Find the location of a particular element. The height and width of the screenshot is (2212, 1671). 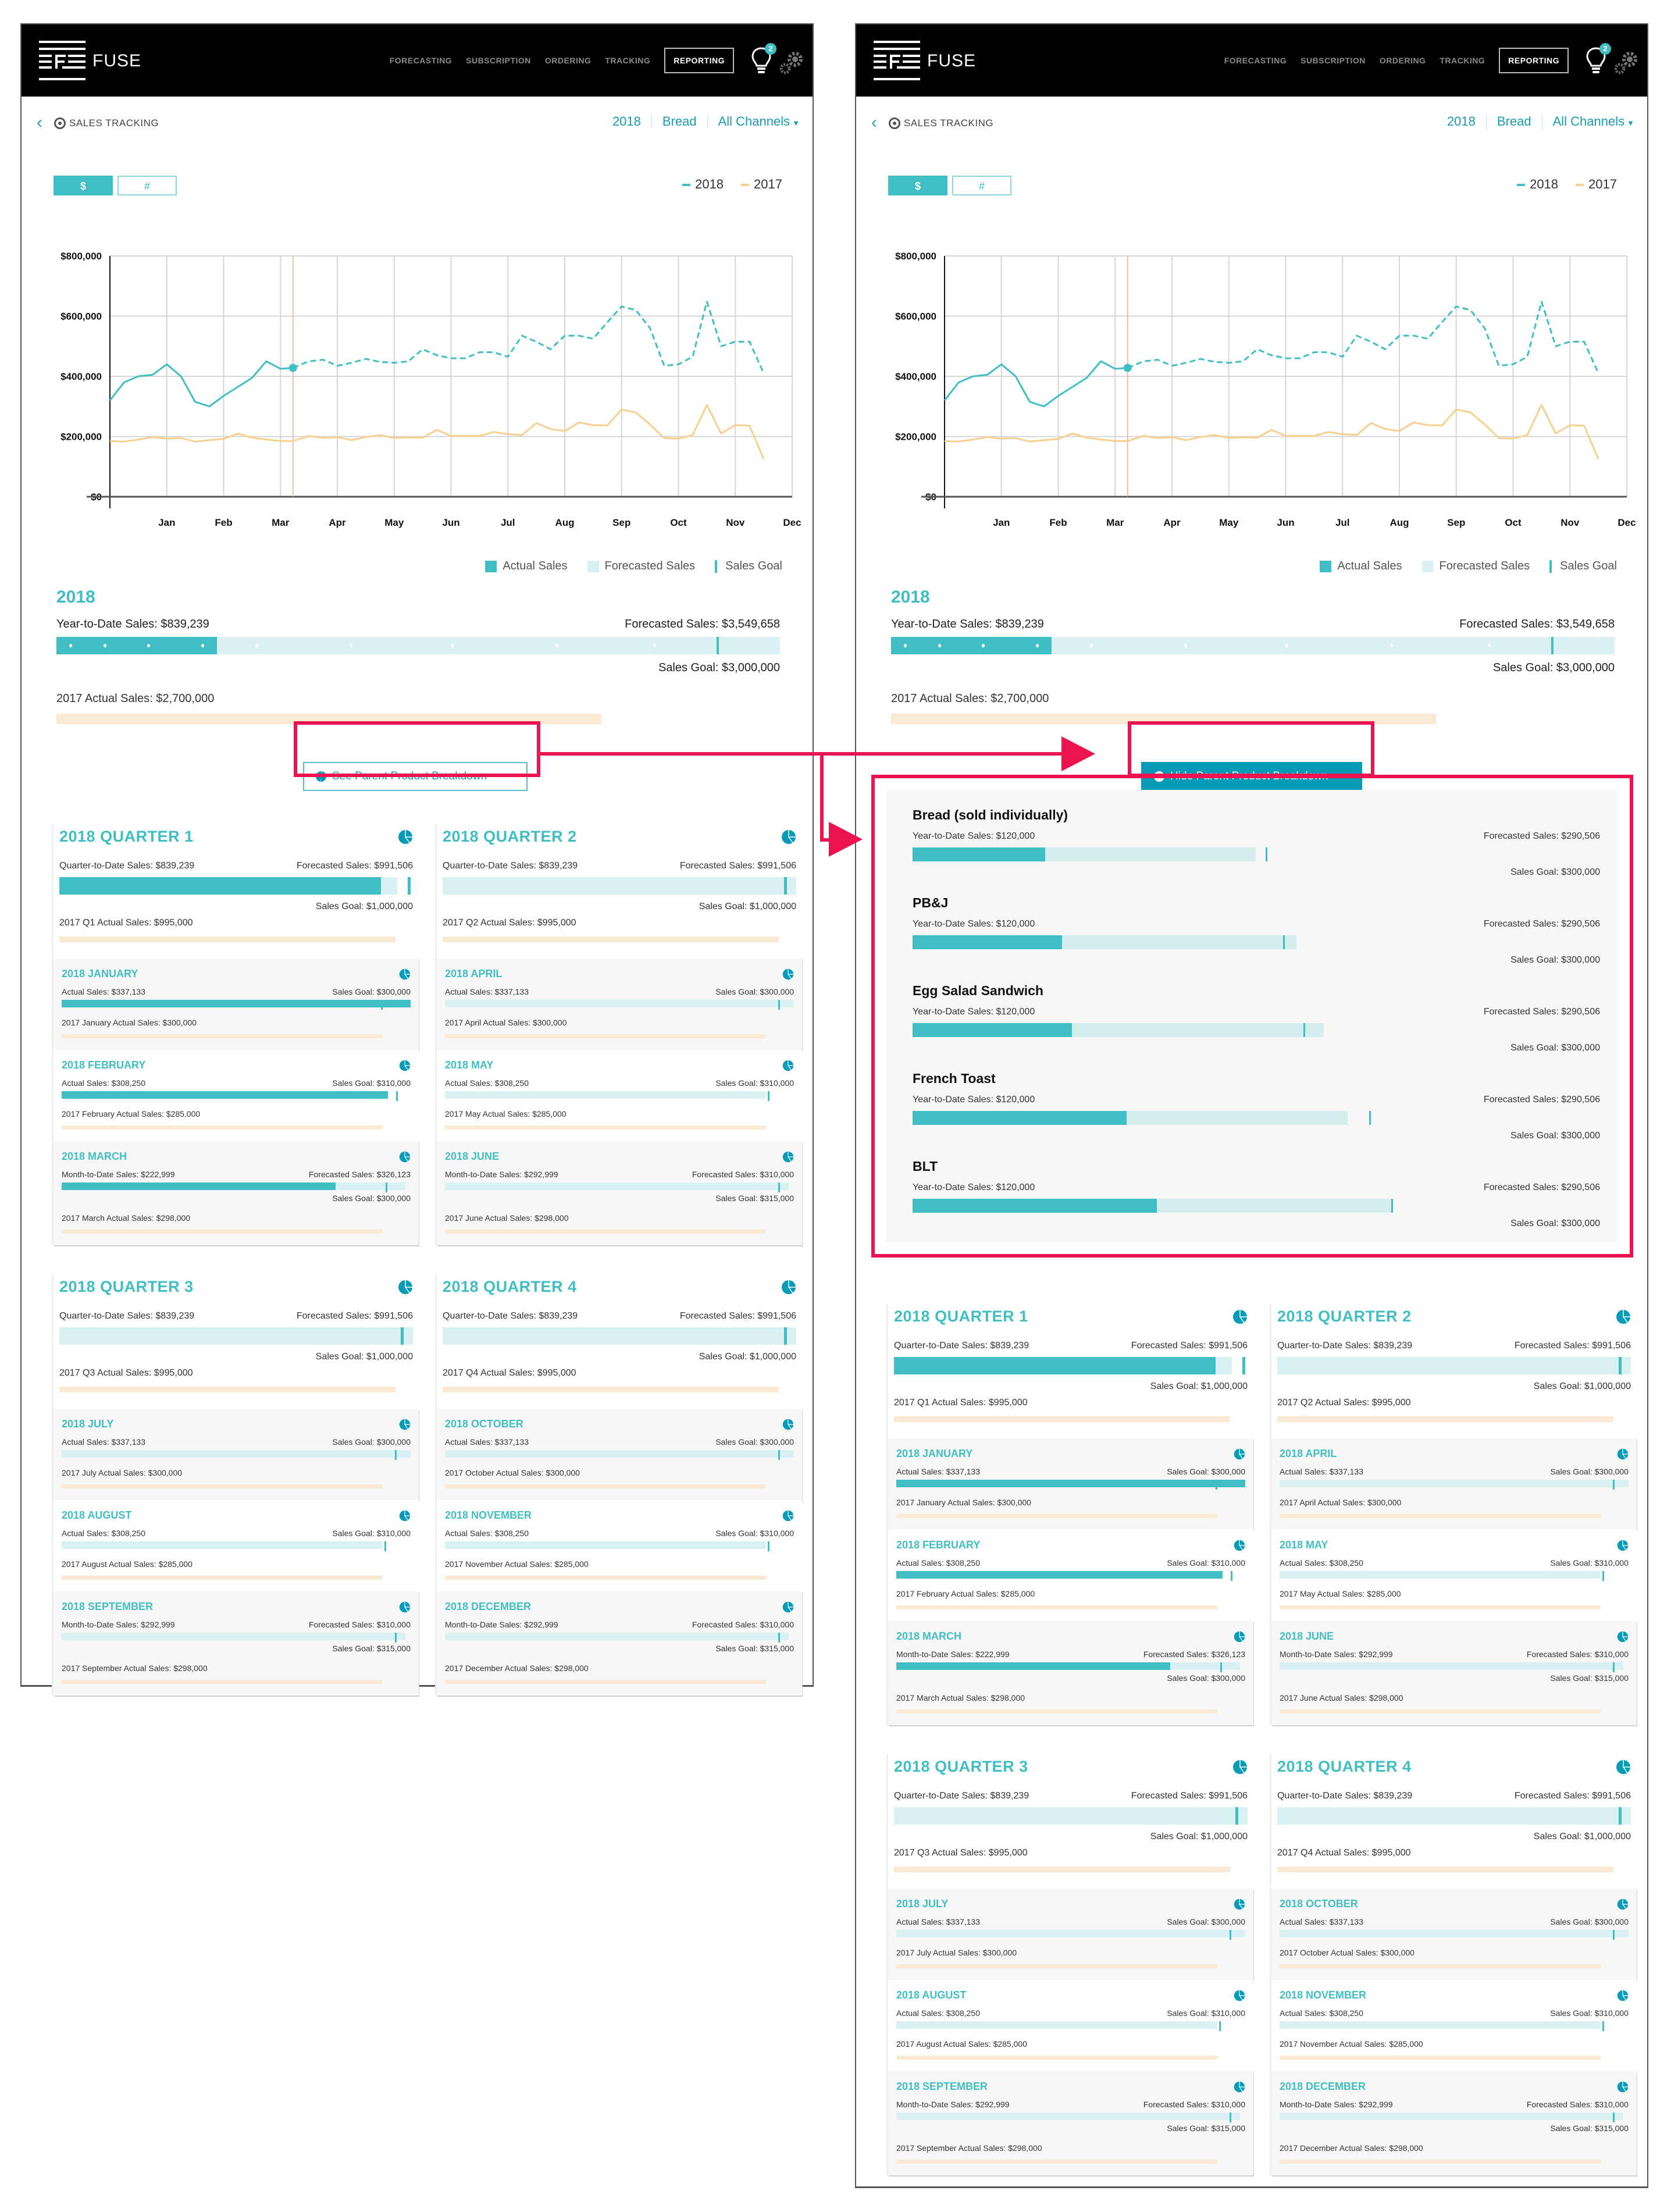

product-ytd-label: Year-to-Date Sales: $120,000 is located at coordinates (974, 1100).